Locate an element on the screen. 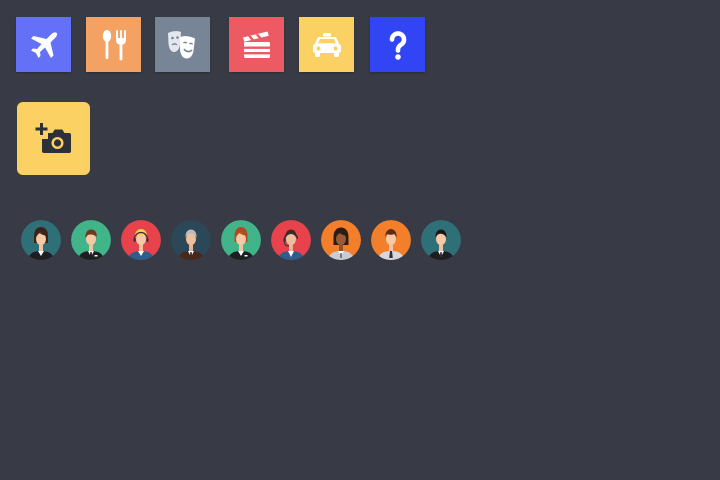 The width and height of the screenshot is (720, 480). woman-dark-hair-suit-avatar is located at coordinates (41, 240).